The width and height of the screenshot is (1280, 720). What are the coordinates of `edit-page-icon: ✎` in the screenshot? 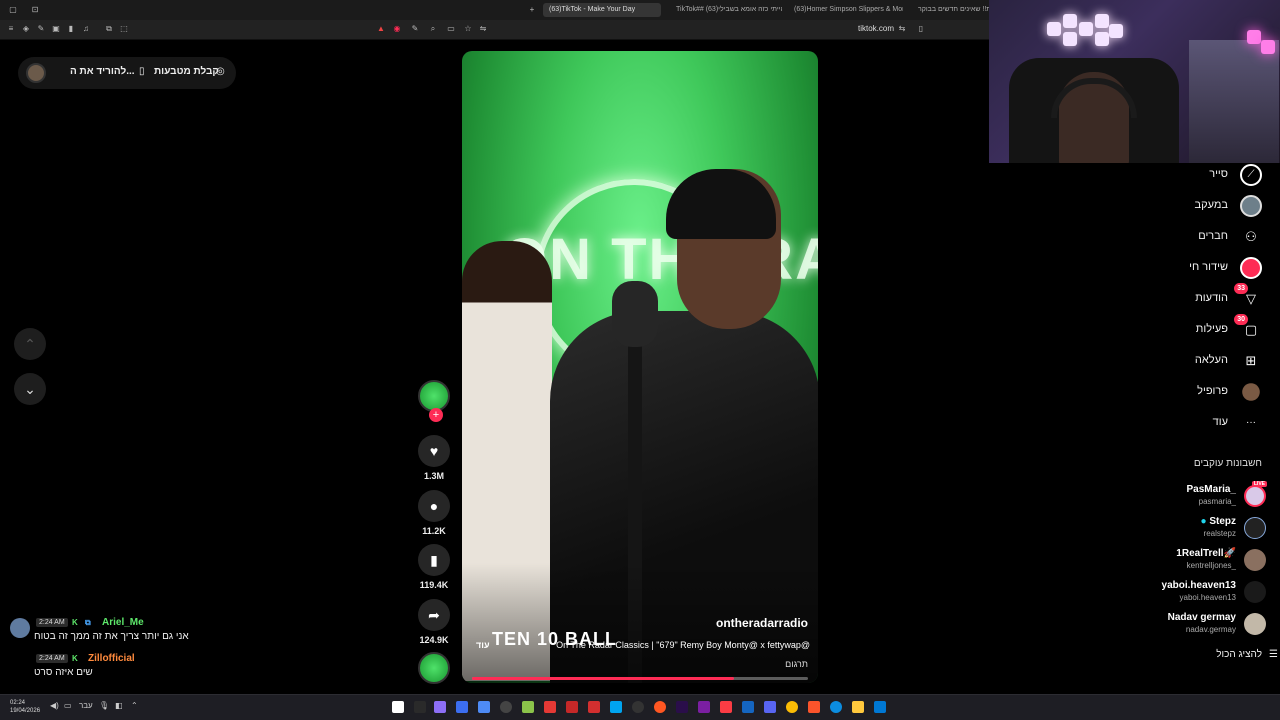 It's located at (415, 29).